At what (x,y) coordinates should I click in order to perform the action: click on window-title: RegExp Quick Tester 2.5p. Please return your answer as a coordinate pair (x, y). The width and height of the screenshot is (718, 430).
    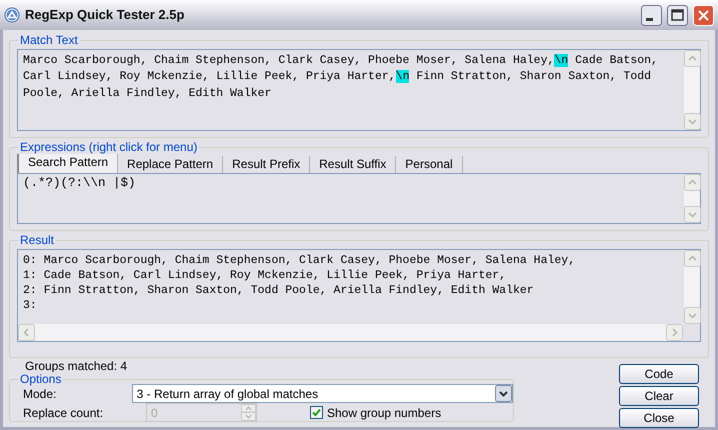
    Looking at the image, I should click on (104, 15).